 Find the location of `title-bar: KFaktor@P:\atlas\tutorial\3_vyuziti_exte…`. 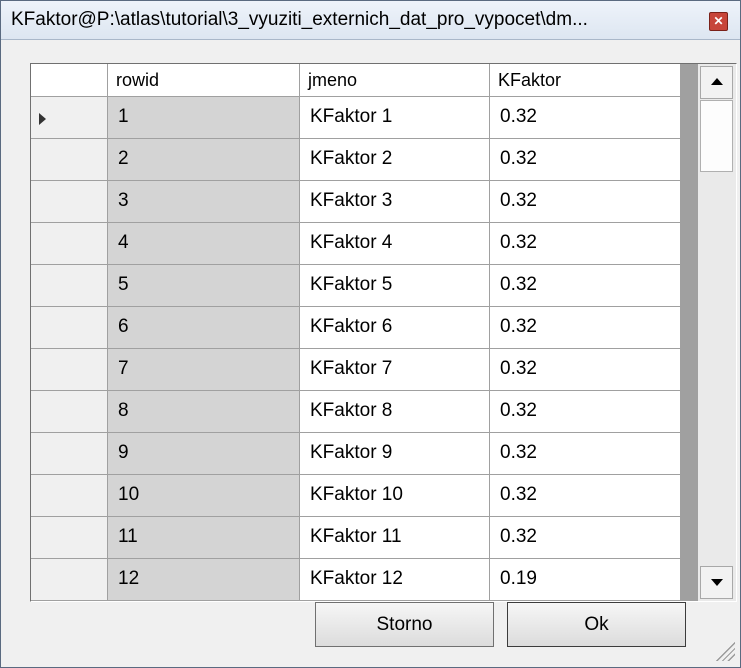

title-bar: KFaktor@P:\atlas\tutorial\3_vyuziti_exte… is located at coordinates (370, 20).